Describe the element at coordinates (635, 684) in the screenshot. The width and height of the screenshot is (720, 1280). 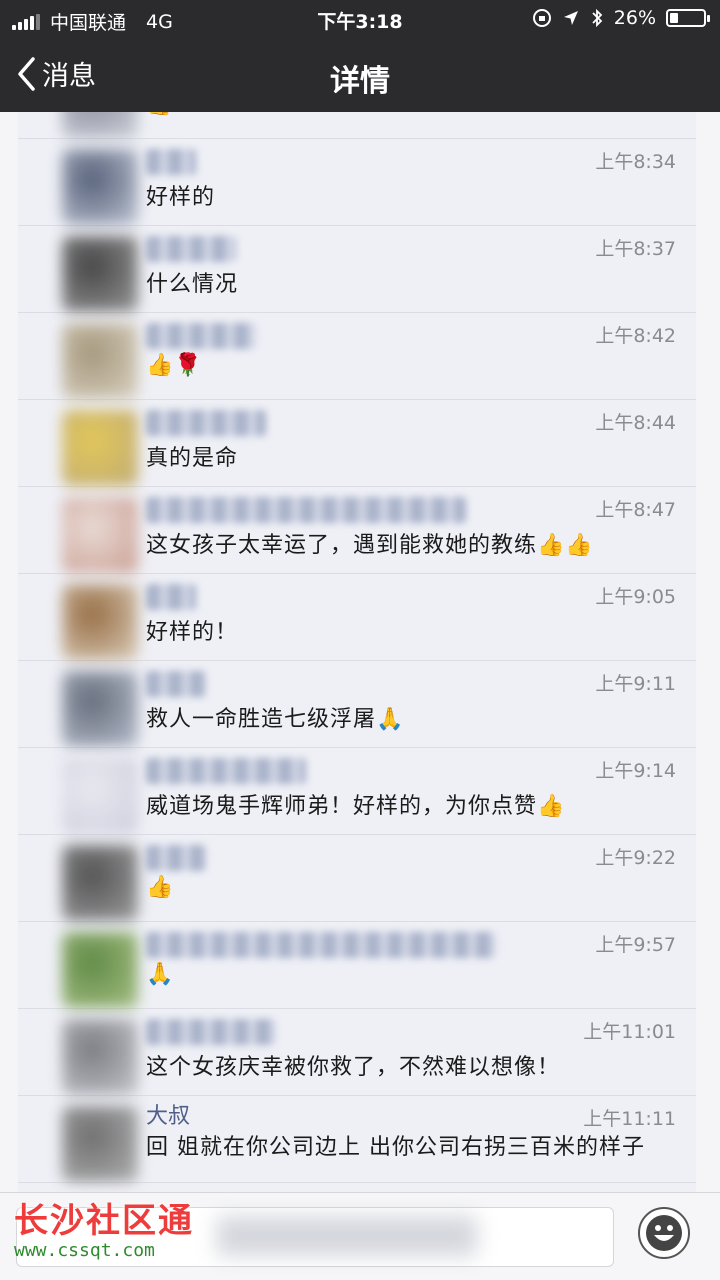
I see `comment-time: 上午9:11` at that location.